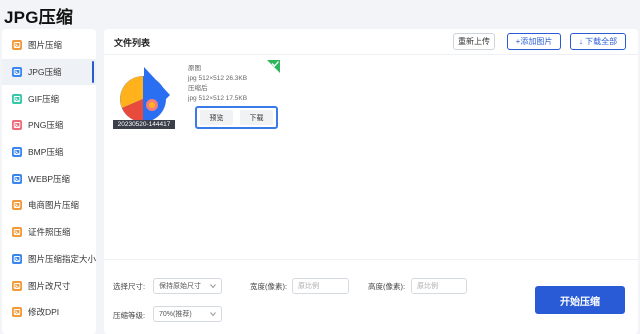  I want to click on dpi-icon, so click(17, 312).